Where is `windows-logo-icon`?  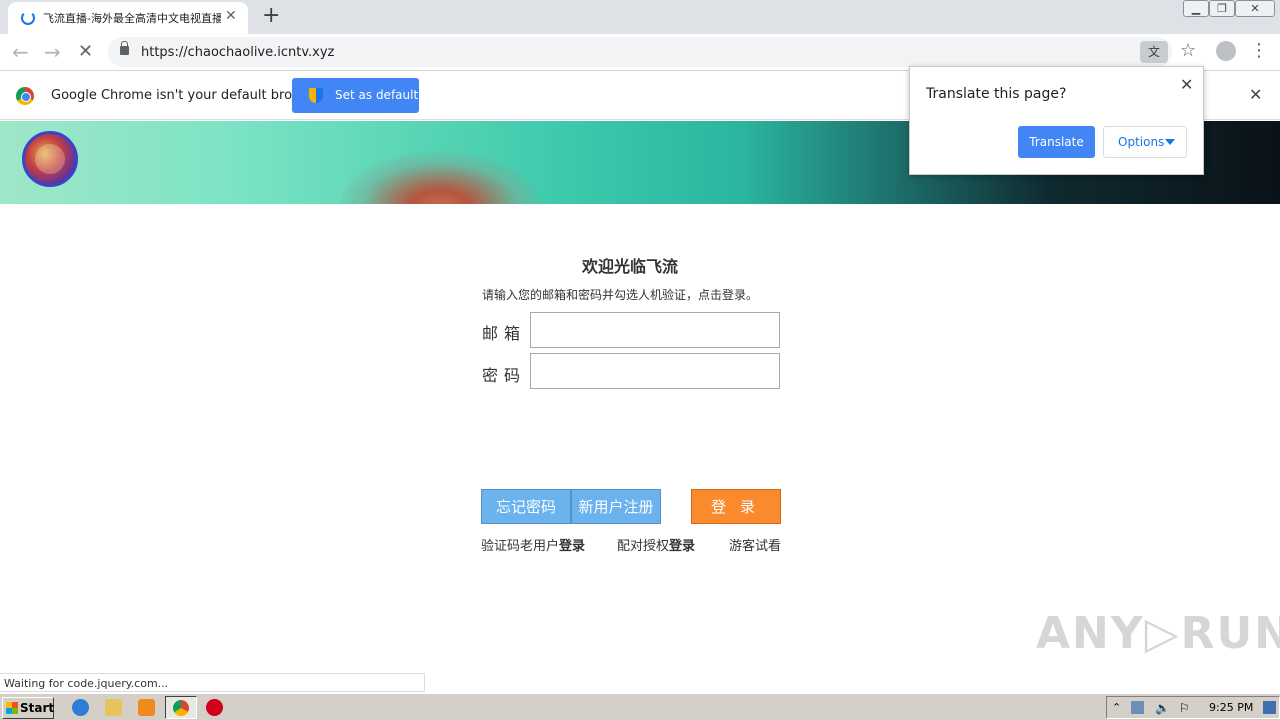
windows-logo-icon is located at coordinates (12, 708).